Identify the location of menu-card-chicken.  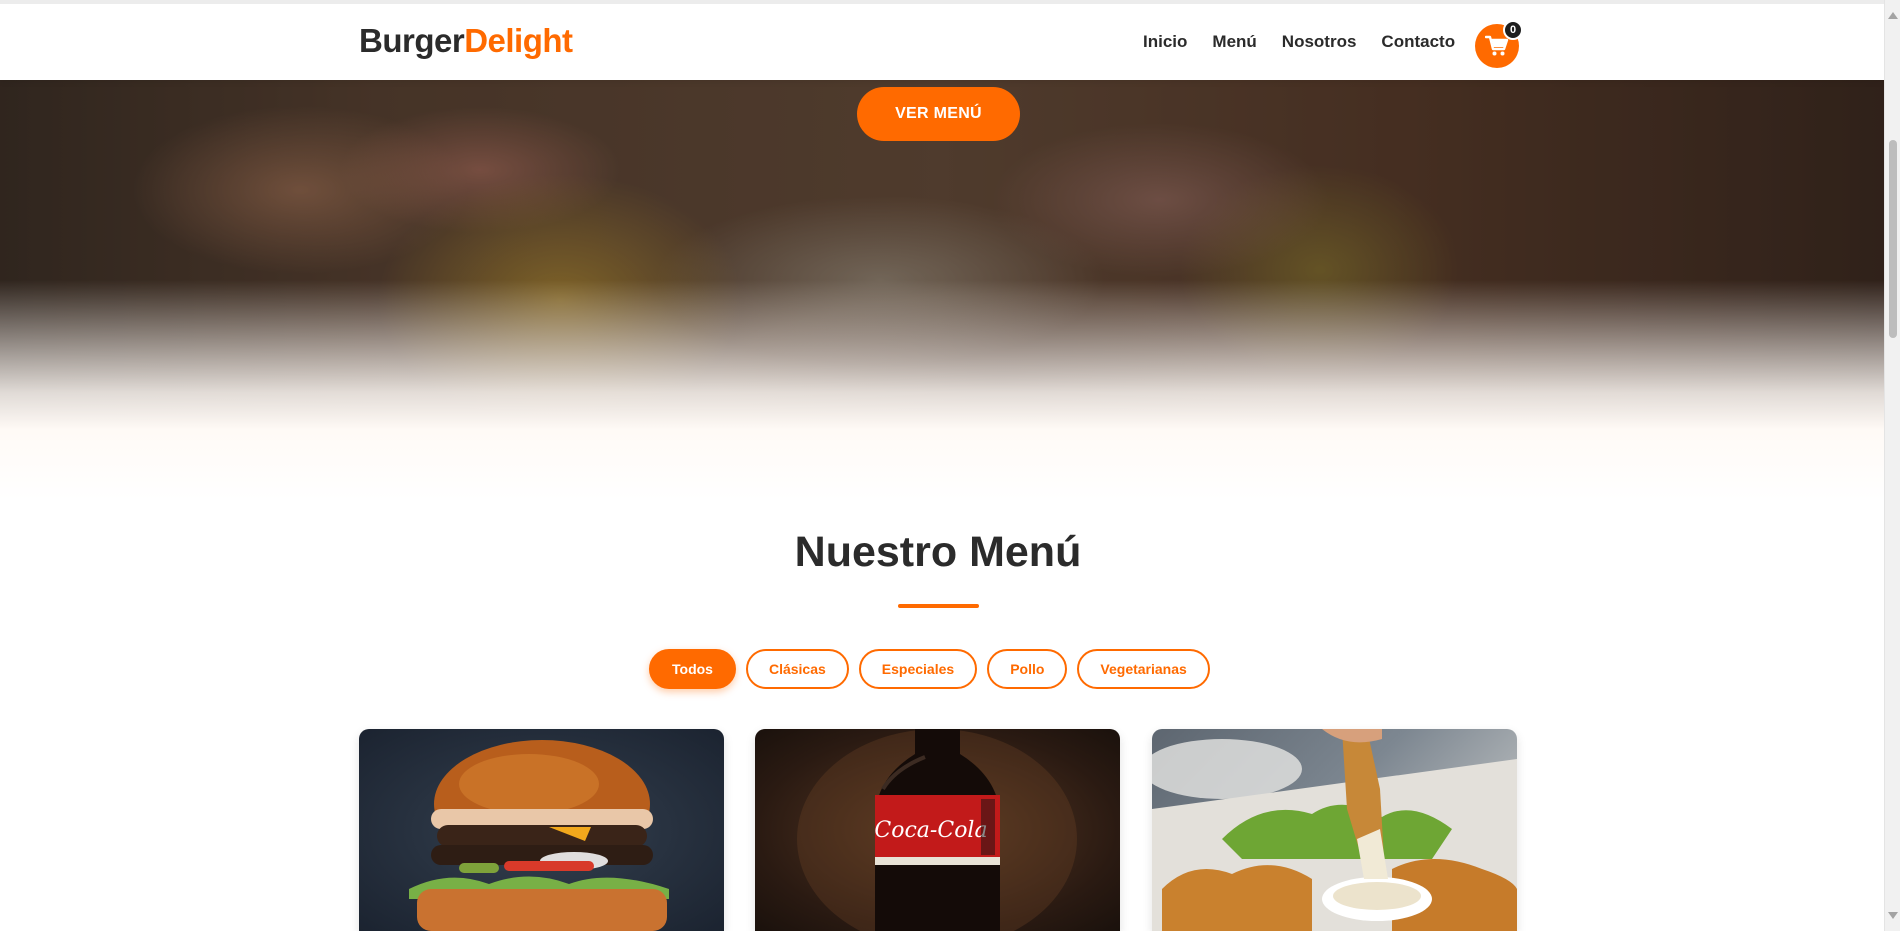
(1334, 830).